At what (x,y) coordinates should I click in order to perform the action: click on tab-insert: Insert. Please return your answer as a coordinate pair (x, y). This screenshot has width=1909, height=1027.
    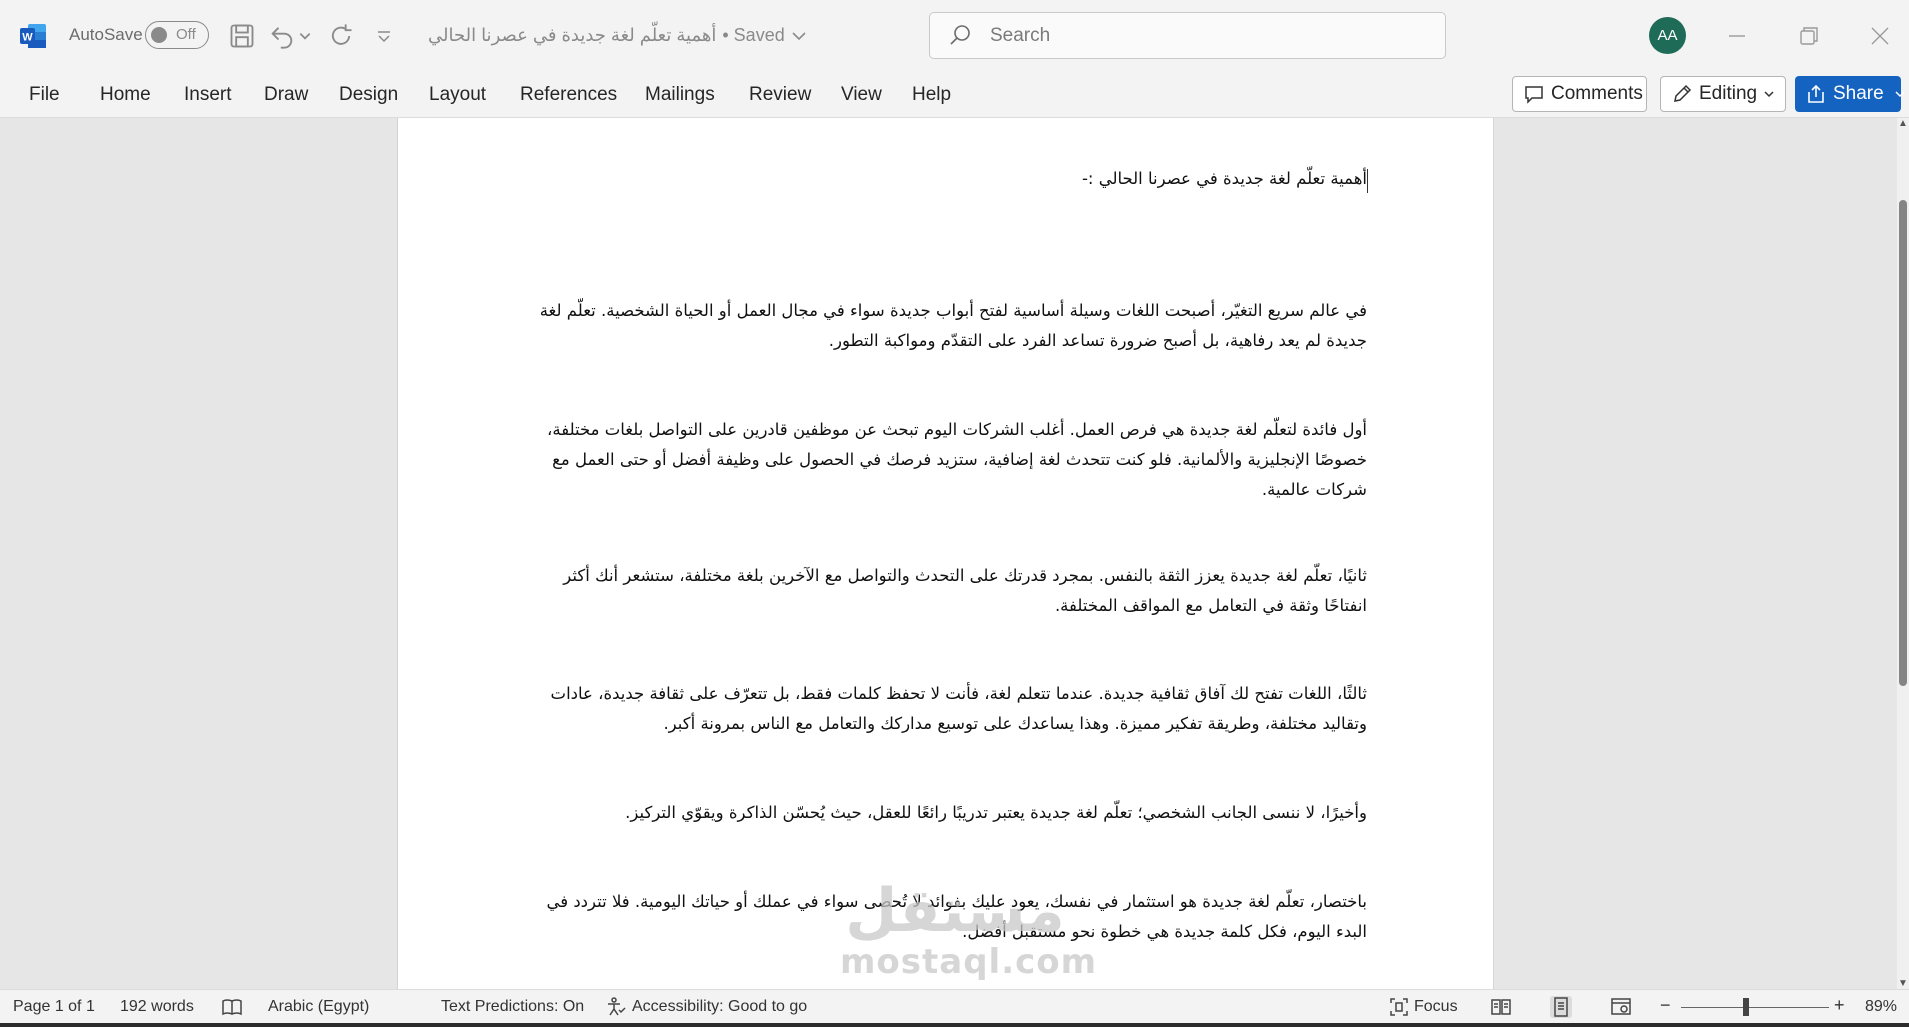
    Looking at the image, I should click on (208, 95).